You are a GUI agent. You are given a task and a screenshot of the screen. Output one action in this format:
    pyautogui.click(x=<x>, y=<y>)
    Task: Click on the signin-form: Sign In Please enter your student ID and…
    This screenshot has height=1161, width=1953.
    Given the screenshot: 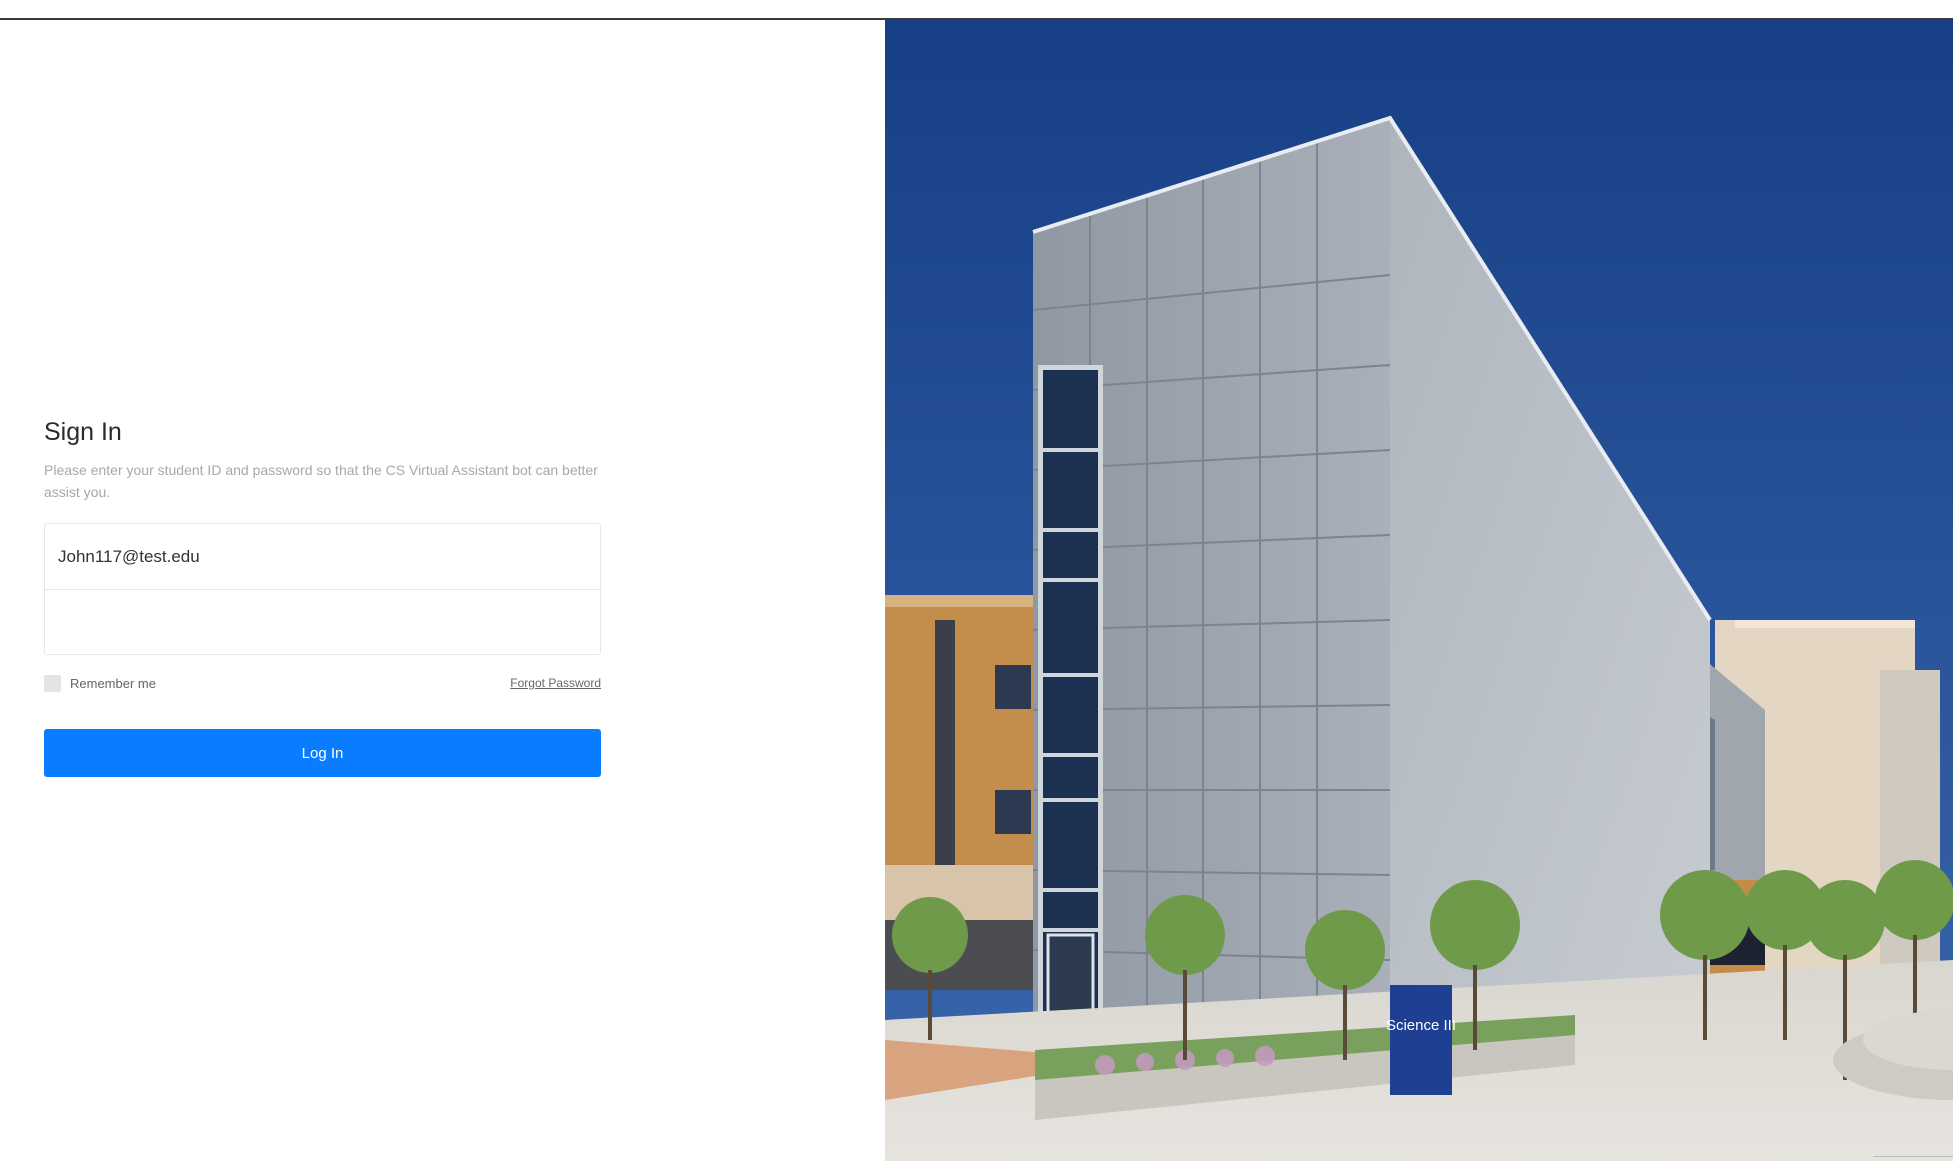 What is the action you would take?
    pyautogui.click(x=322, y=597)
    